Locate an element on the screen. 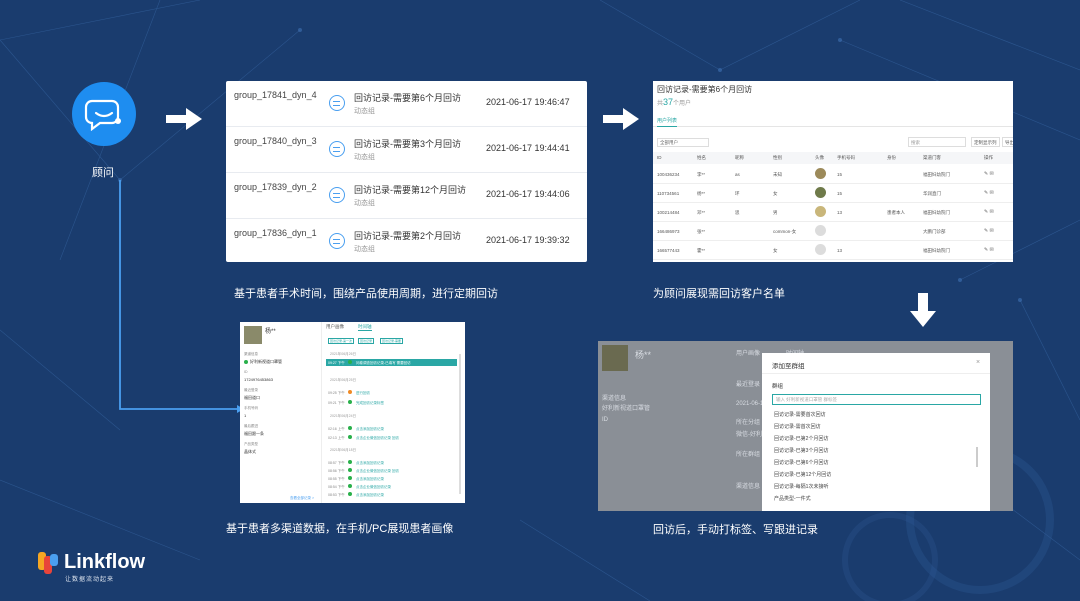 The height and width of the screenshot is (601, 1080). cell-id: 100214484 is located at coordinates (668, 212).